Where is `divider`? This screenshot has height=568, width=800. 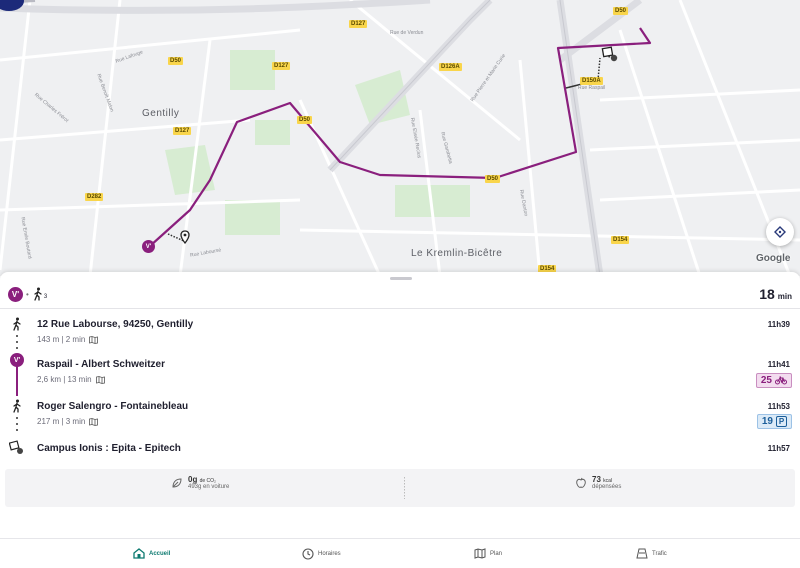 divider is located at coordinates (400, 308).